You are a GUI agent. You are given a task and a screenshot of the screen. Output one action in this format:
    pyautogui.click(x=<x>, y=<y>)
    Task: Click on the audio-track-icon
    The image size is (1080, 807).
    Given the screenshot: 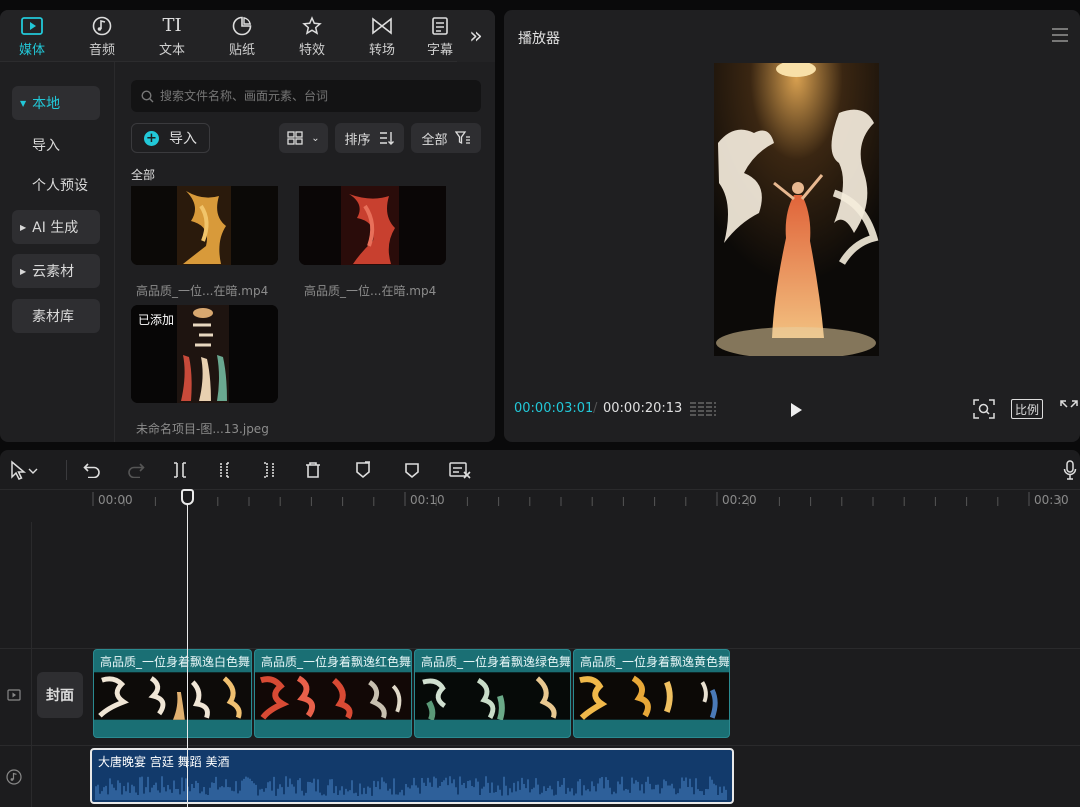 What is the action you would take?
    pyautogui.click(x=14, y=779)
    